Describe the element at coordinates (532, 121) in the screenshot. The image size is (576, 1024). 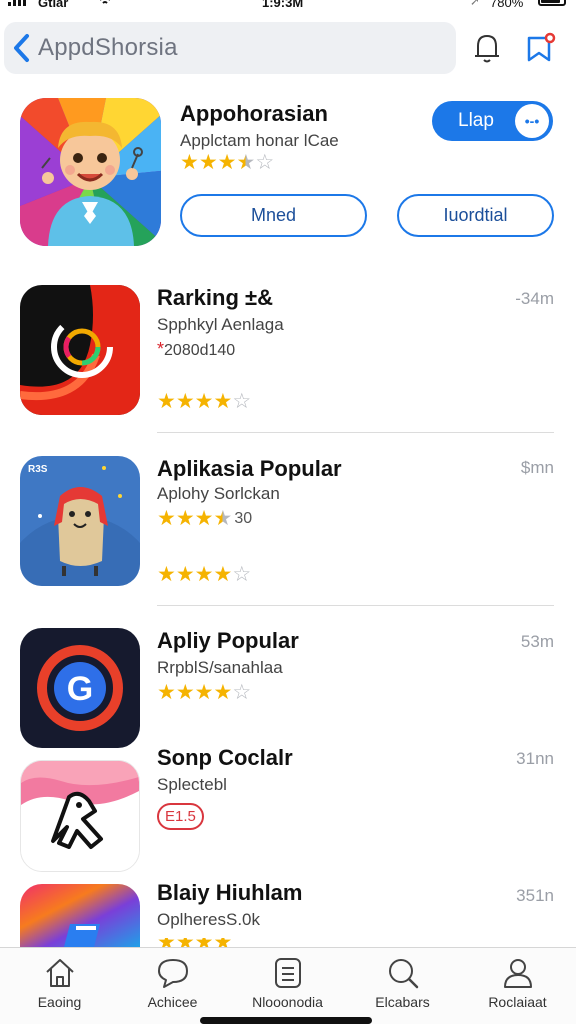
I see `get-button-knob: •-•` at that location.